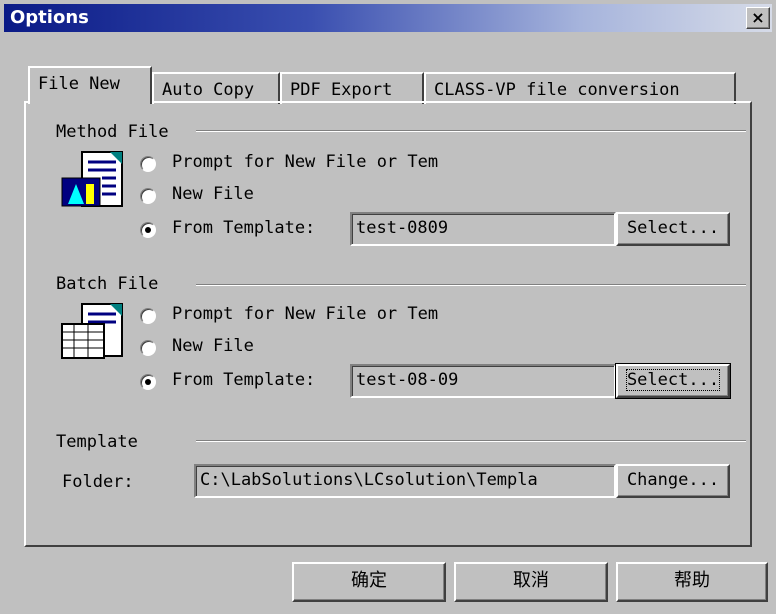 This screenshot has height=614, width=776. What do you see at coordinates (92, 331) in the screenshot?
I see `batch-file-icon` at bounding box center [92, 331].